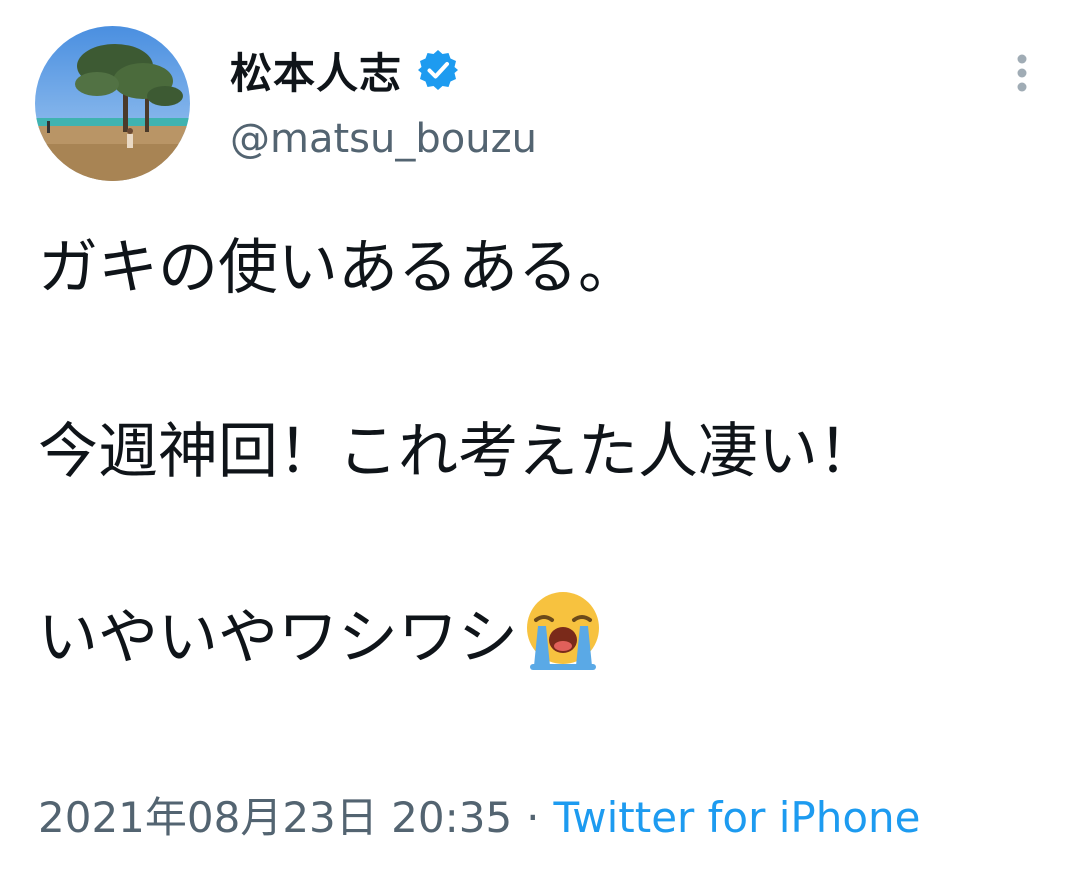  I want to click on more-options-icon, so click(1022, 74).